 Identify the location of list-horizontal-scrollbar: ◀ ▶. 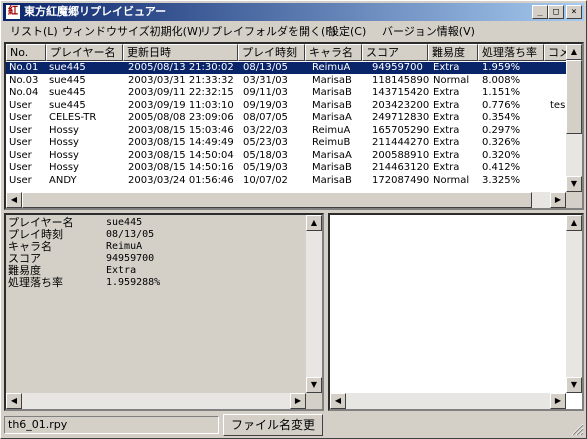
(286, 200).